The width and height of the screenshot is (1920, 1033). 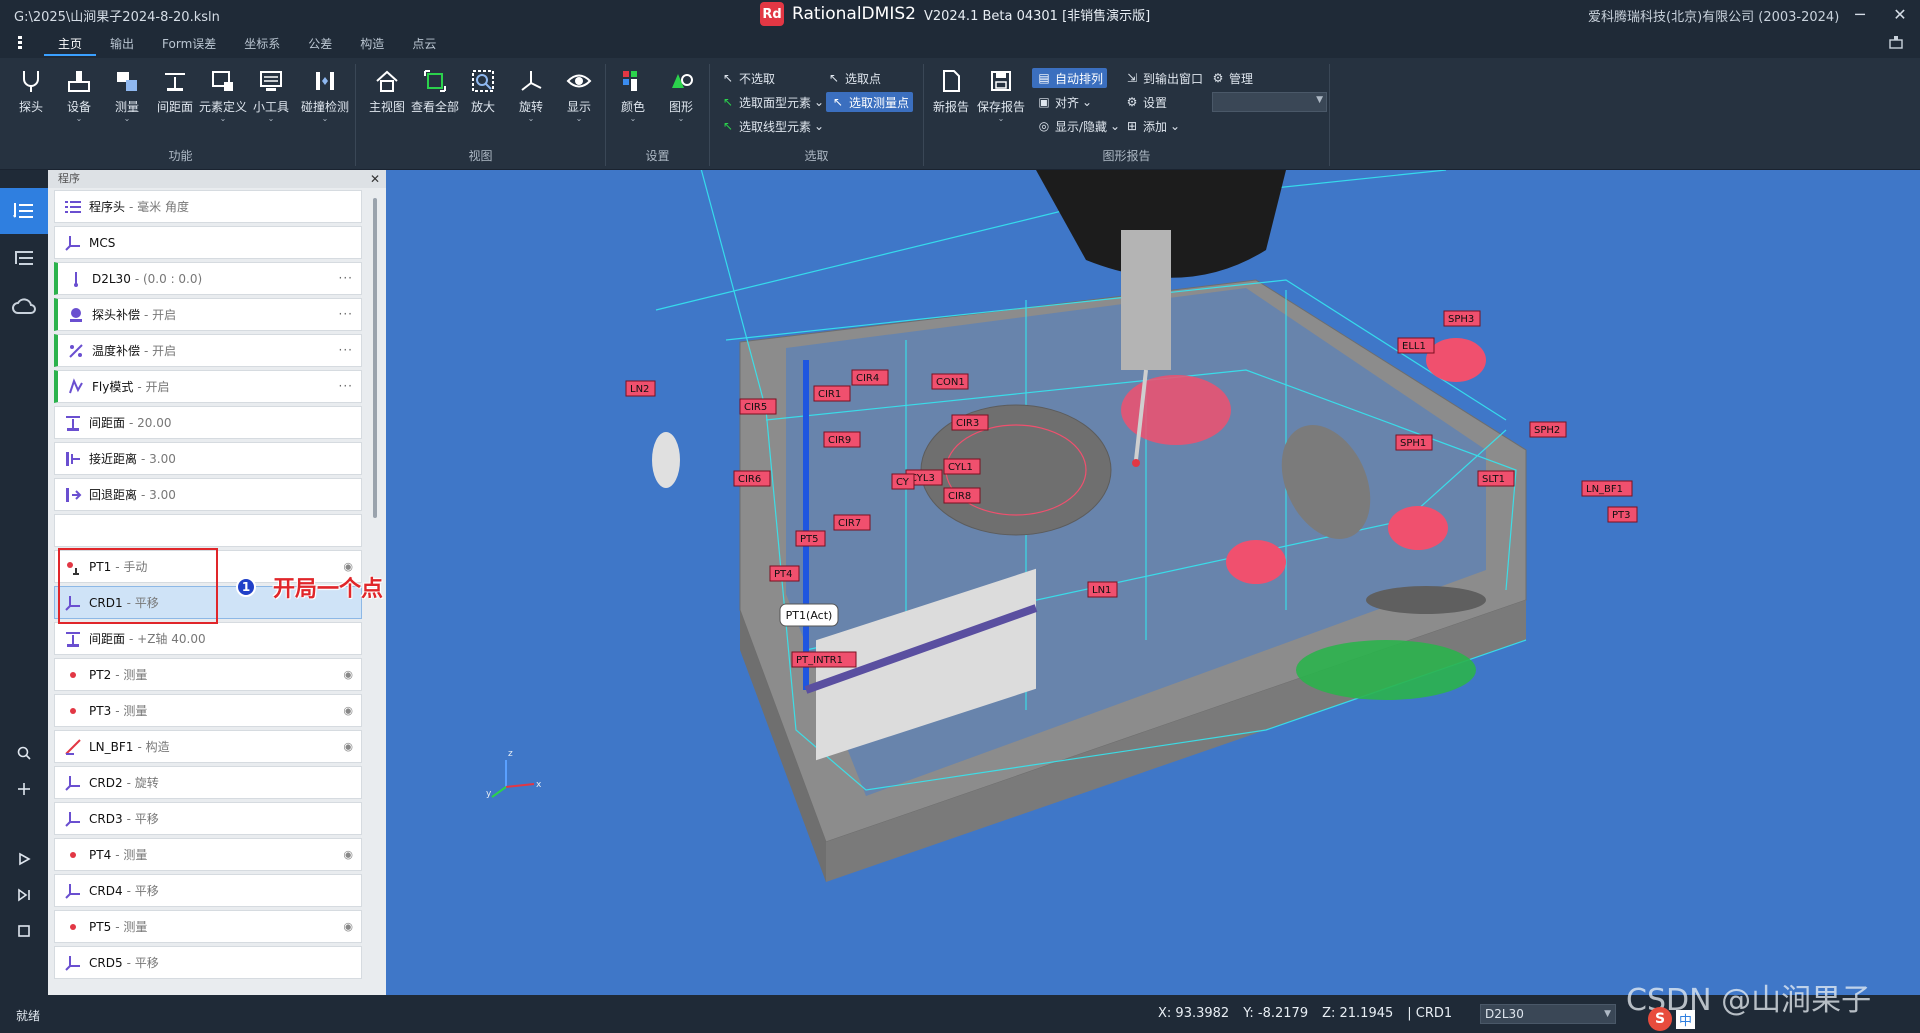 What do you see at coordinates (1070, 78) in the screenshot?
I see `auto-arrange-item: ▤ 自动排列` at bounding box center [1070, 78].